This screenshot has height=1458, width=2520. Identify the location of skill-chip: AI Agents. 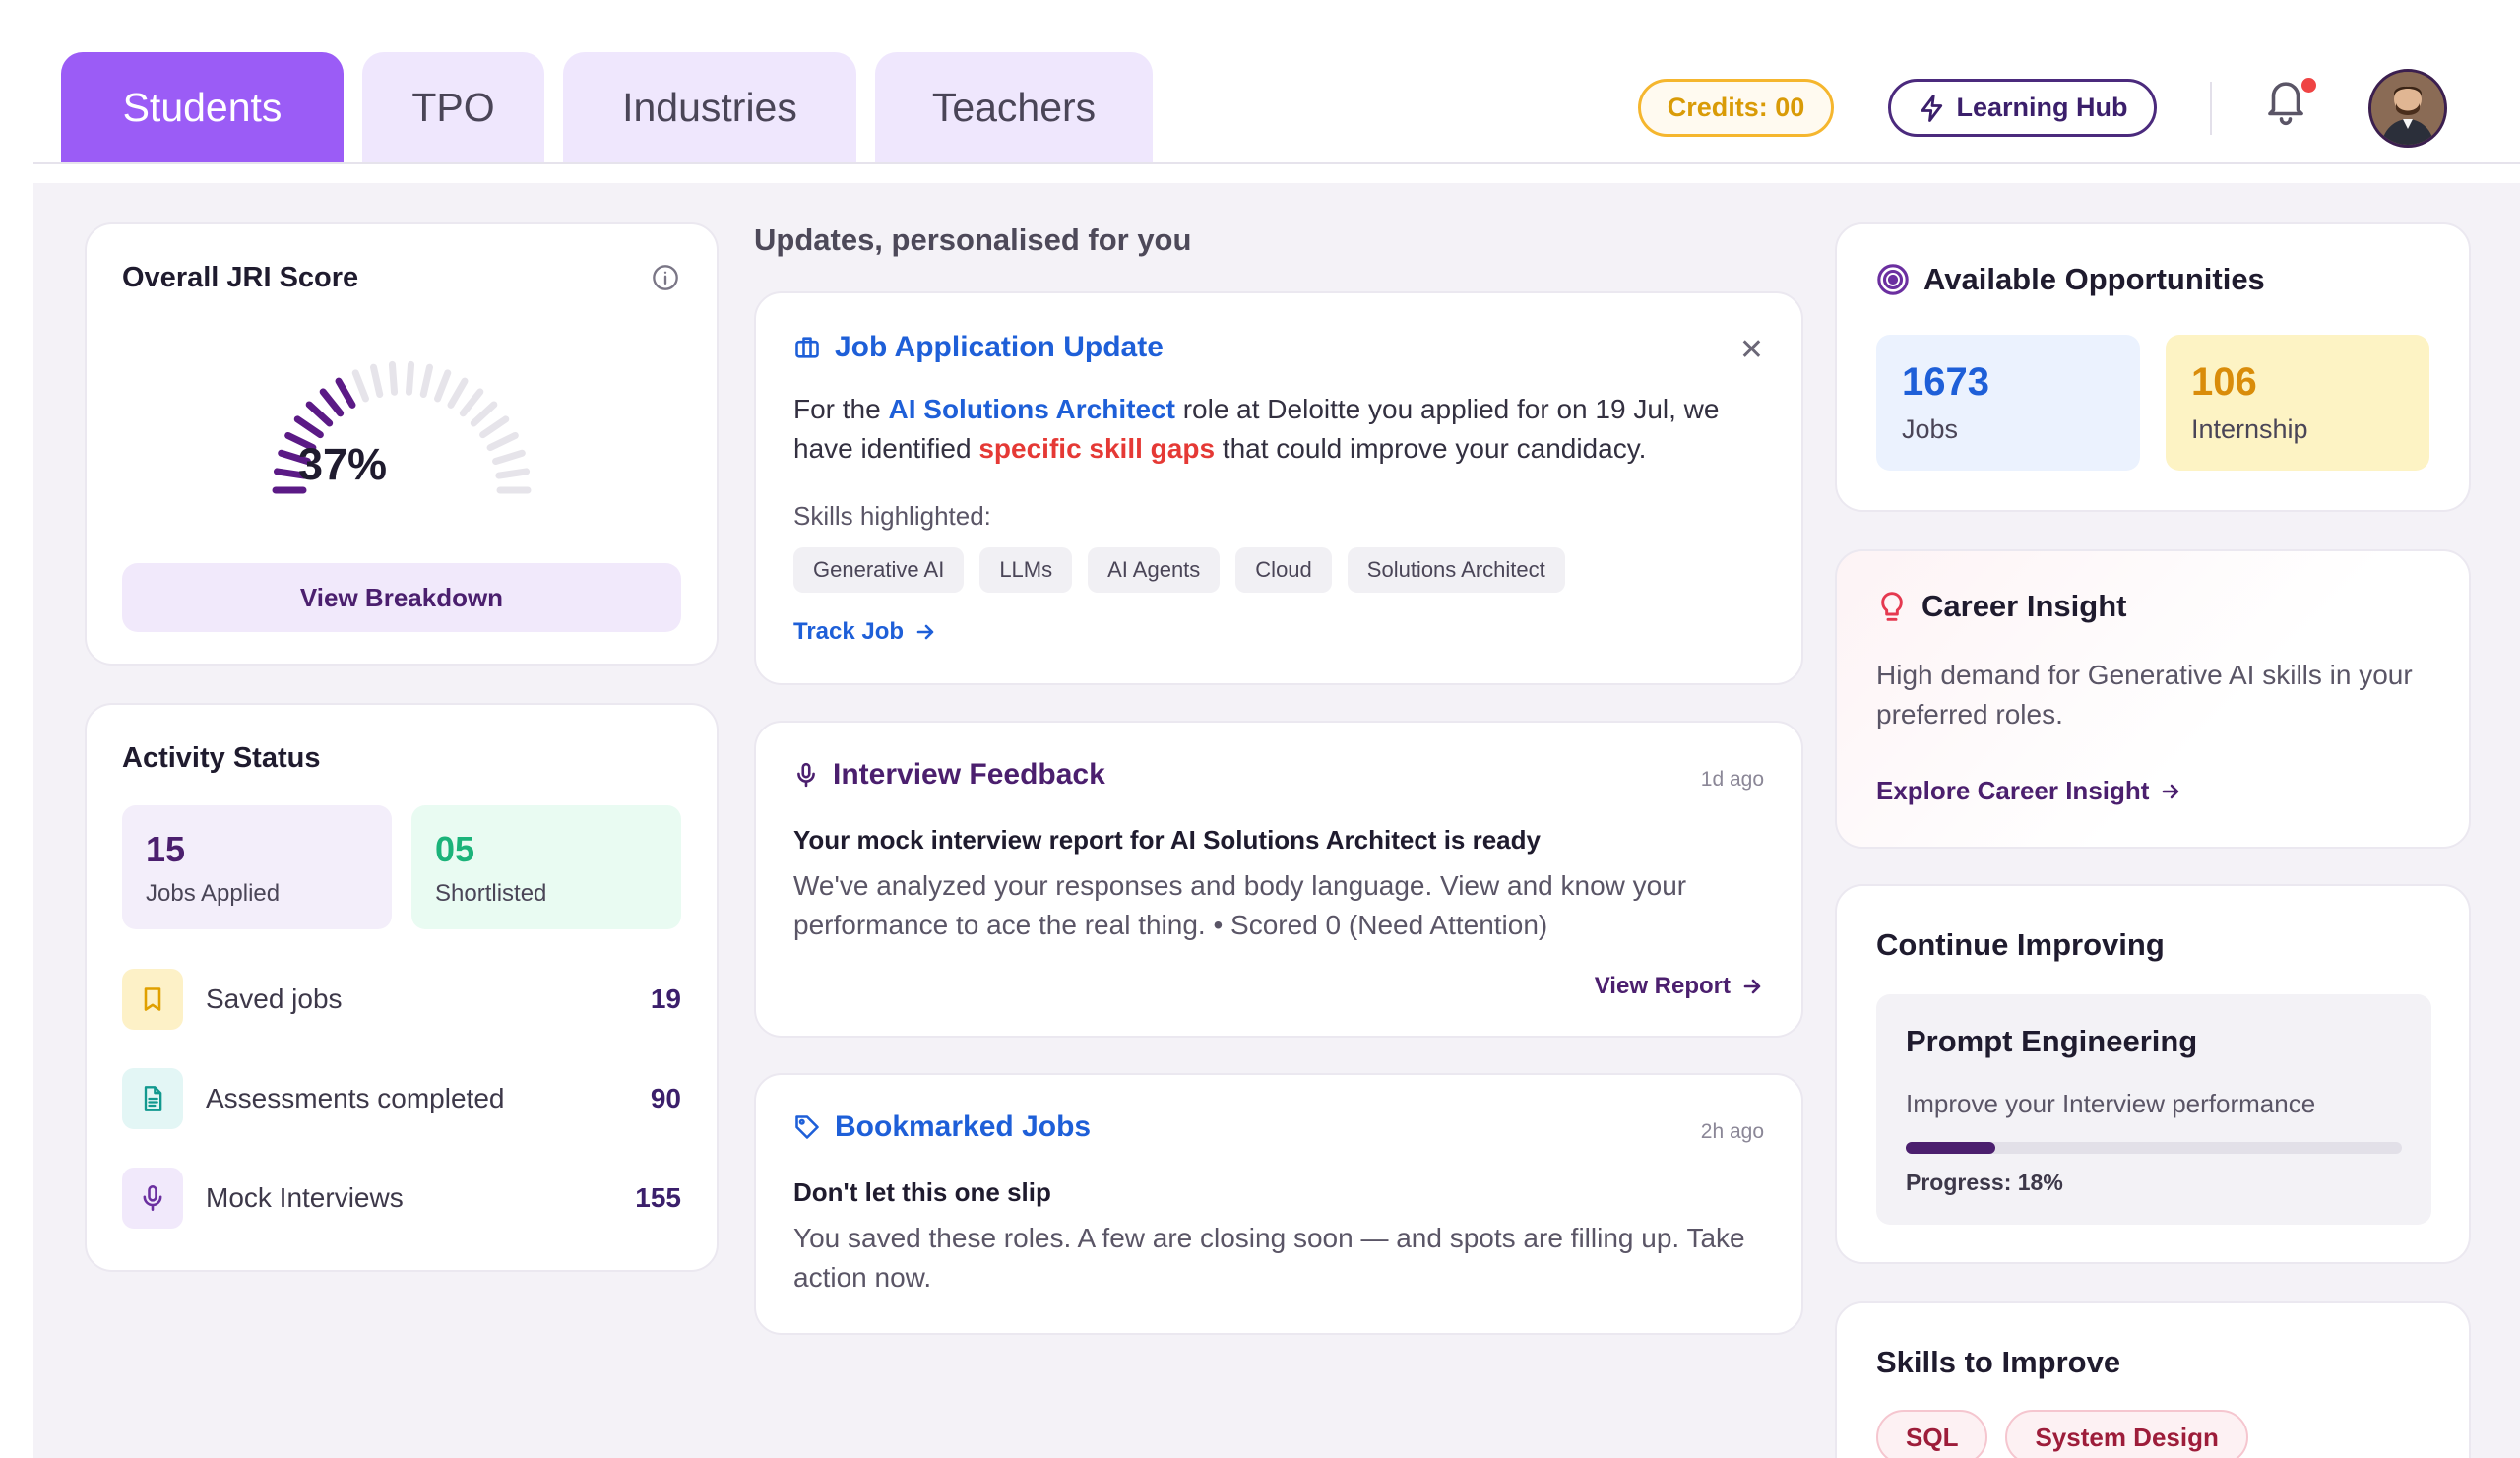
(1154, 570).